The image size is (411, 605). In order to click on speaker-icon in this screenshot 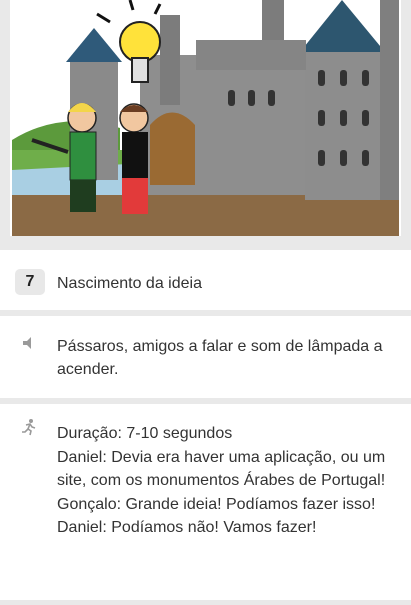, I will do `click(29, 343)`.